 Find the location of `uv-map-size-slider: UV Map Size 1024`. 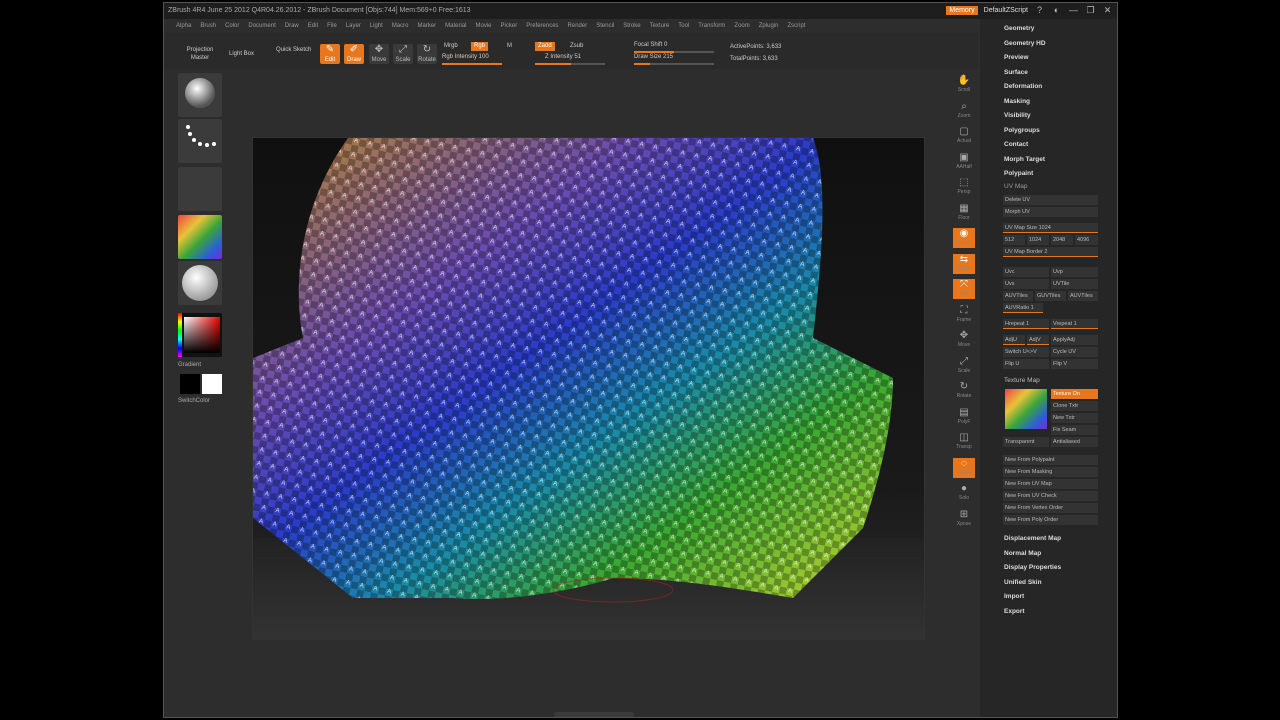

uv-map-size-slider: UV Map Size 1024 is located at coordinates (1050, 228).